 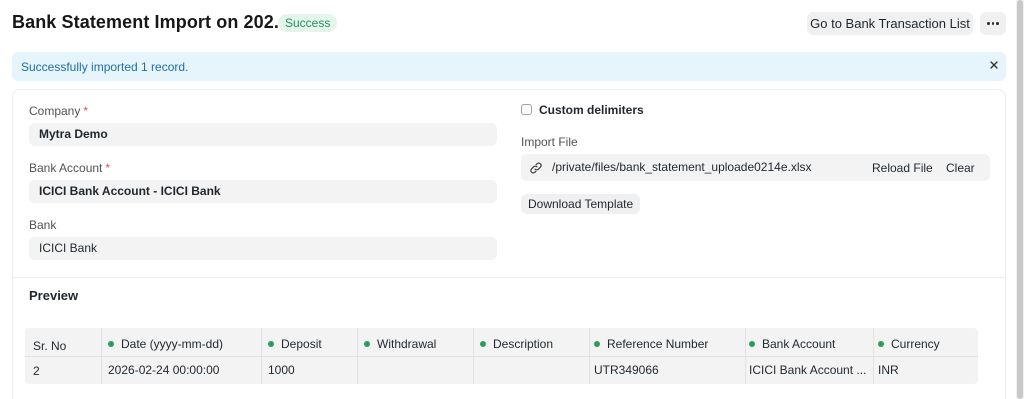 What do you see at coordinates (591, 110) in the screenshot?
I see `custom-delimiters-label: Custom delimiters` at bounding box center [591, 110].